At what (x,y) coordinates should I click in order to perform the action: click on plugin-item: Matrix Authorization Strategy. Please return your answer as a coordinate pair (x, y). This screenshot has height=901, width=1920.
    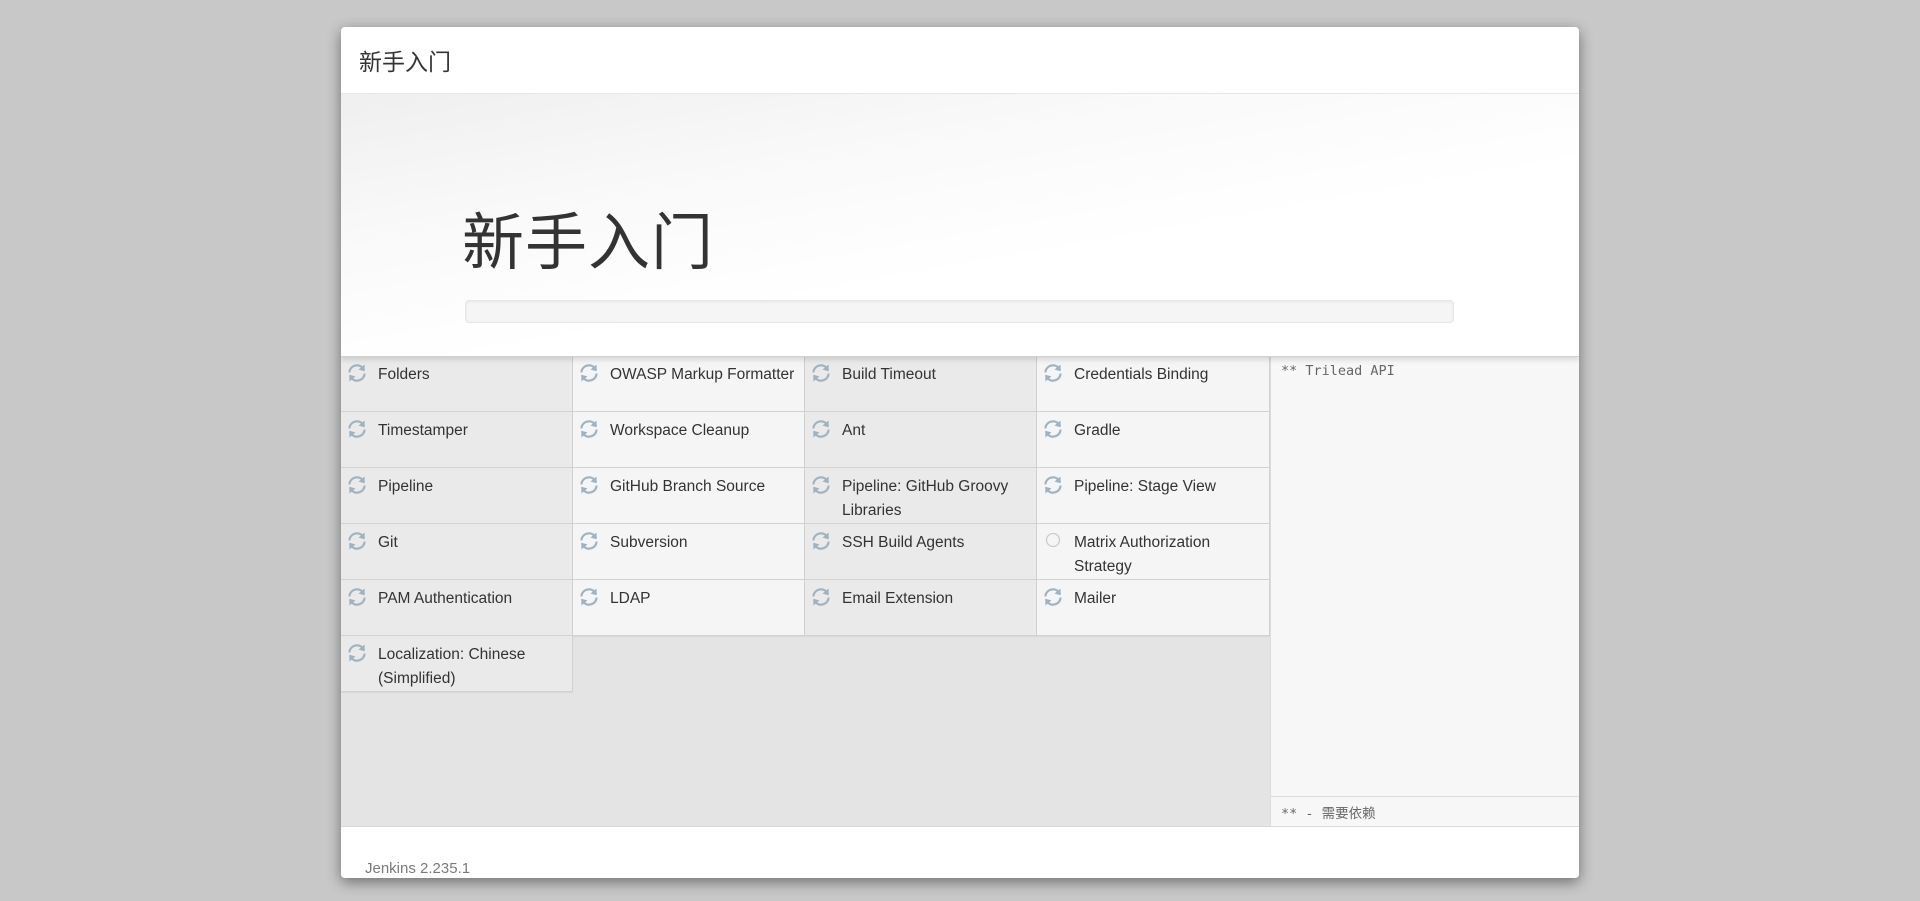
    Looking at the image, I should click on (1153, 552).